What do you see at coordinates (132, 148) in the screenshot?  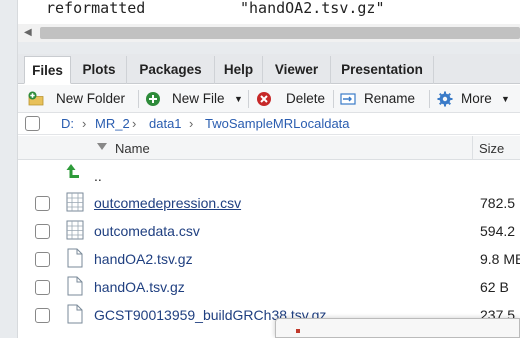 I see `name-column-header: Name` at bounding box center [132, 148].